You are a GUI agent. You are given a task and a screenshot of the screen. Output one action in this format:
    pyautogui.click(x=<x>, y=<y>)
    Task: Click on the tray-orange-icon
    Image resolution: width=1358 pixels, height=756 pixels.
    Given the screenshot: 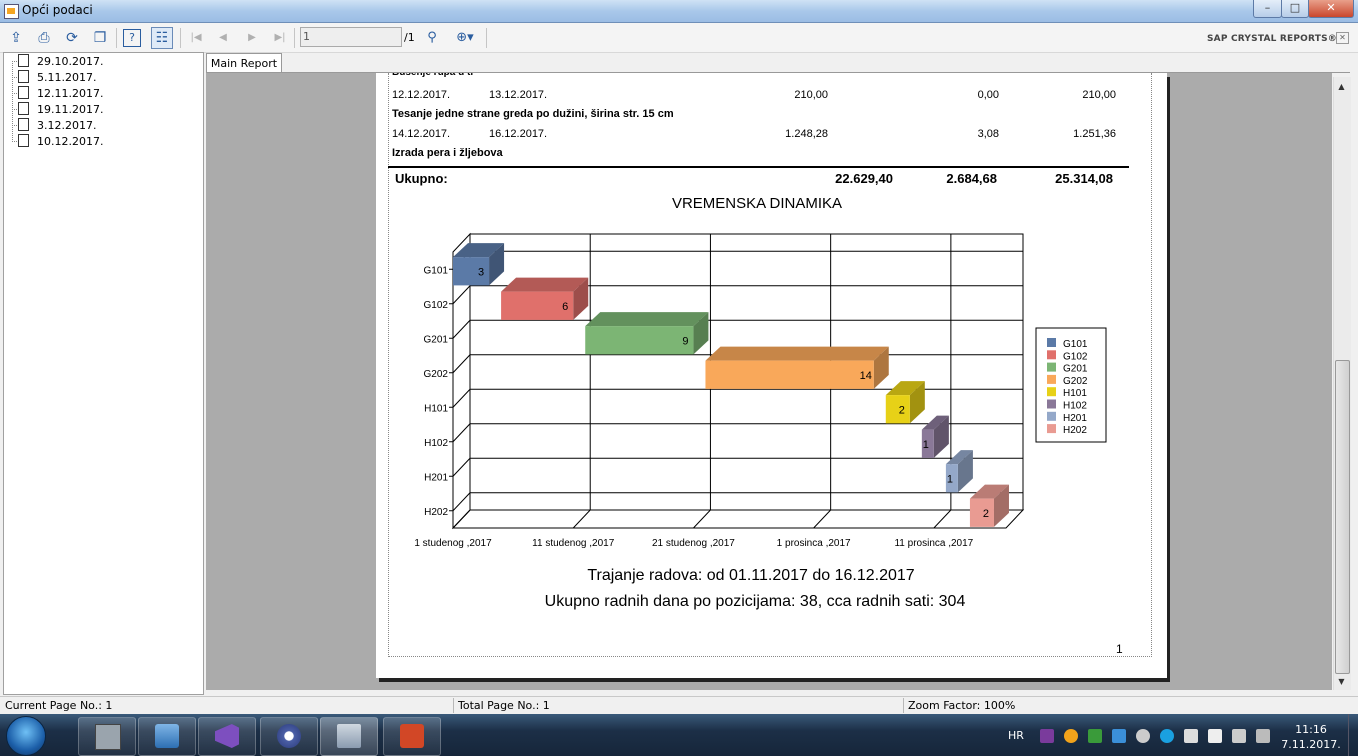 What is the action you would take?
    pyautogui.click(x=1071, y=736)
    